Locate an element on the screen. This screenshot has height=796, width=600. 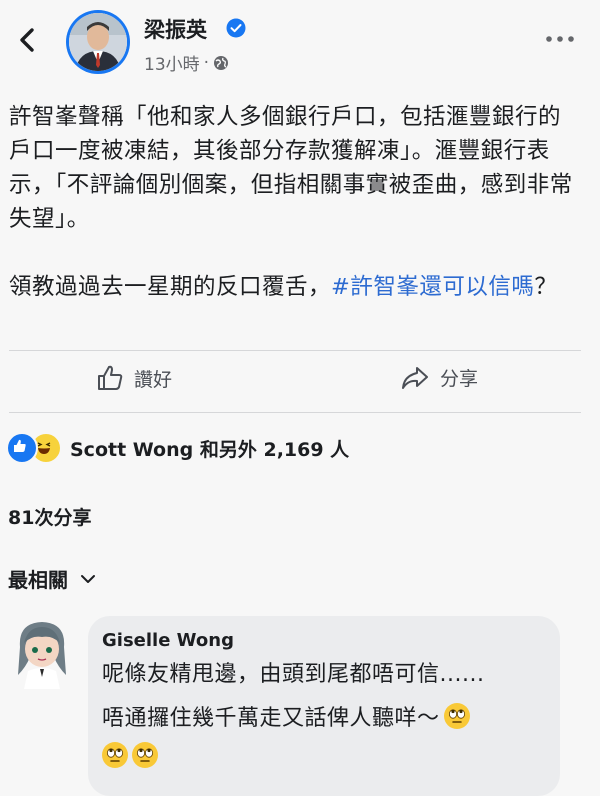
globe-icon is located at coordinates (221, 62).